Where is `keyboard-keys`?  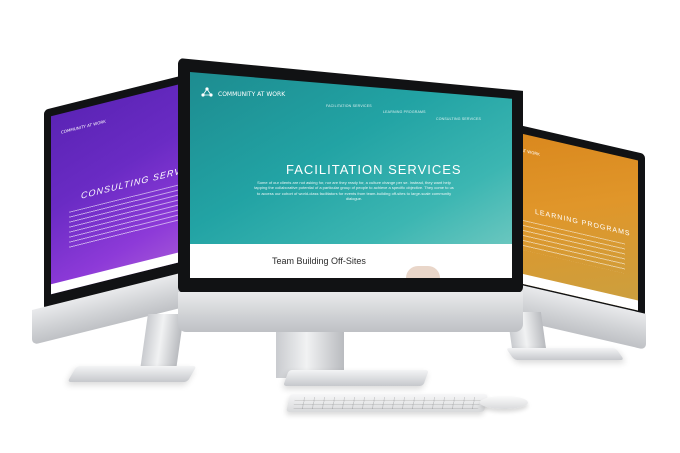
keyboard-keys is located at coordinates (387, 403).